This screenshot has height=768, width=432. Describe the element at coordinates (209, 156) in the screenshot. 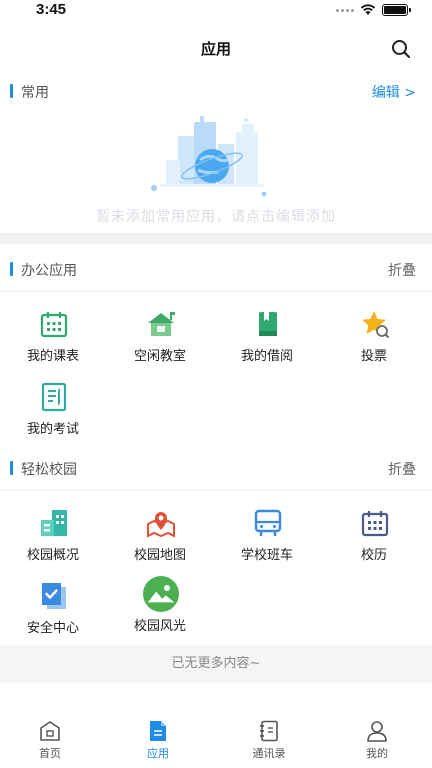

I see `city-globe-illustration` at that location.